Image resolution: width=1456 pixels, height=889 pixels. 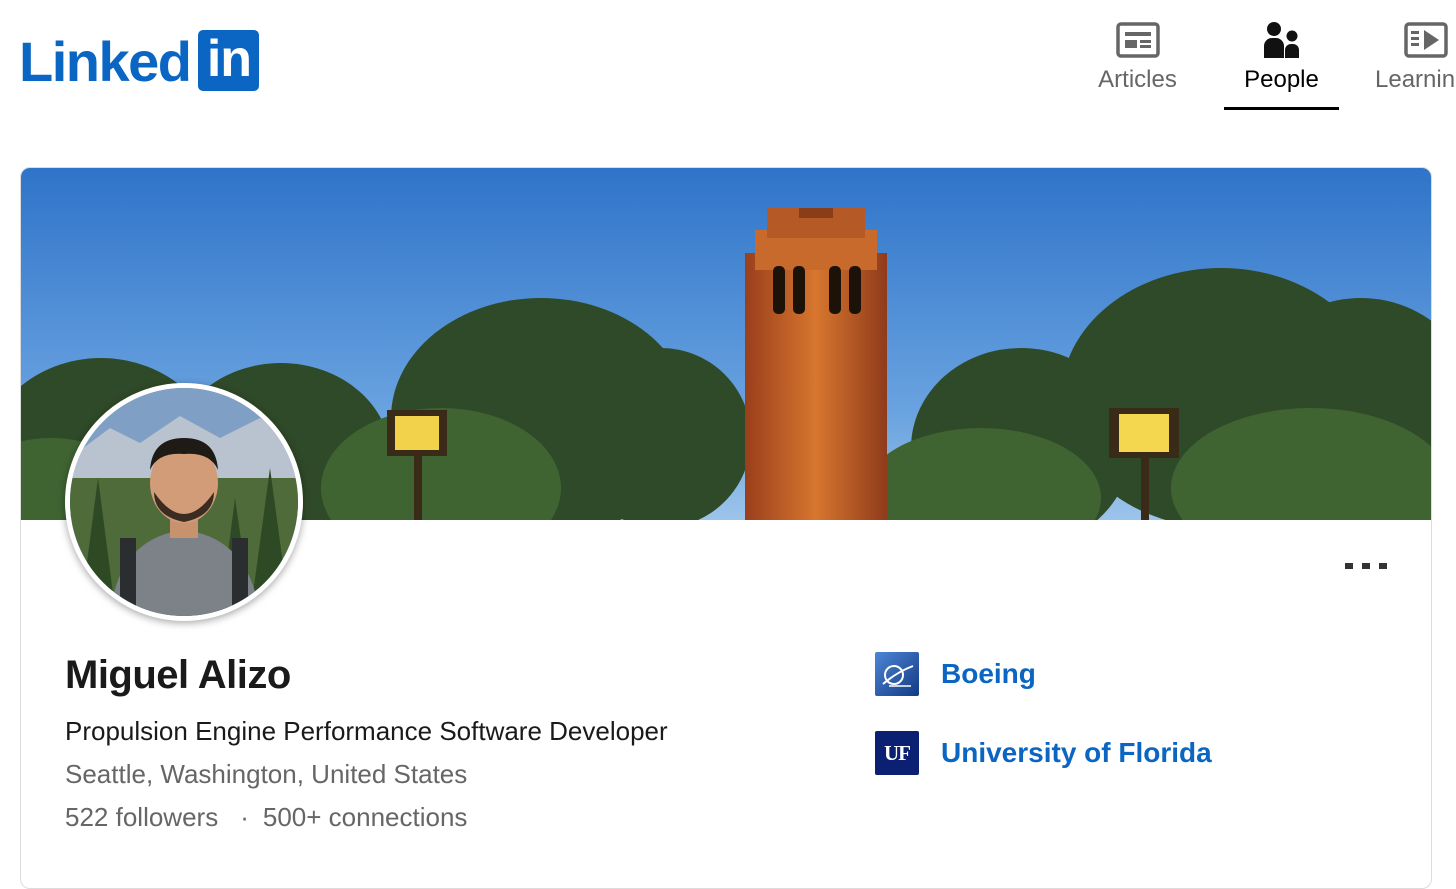 What do you see at coordinates (1137, 79) in the screenshot?
I see `nav-articles-label: Articles` at bounding box center [1137, 79].